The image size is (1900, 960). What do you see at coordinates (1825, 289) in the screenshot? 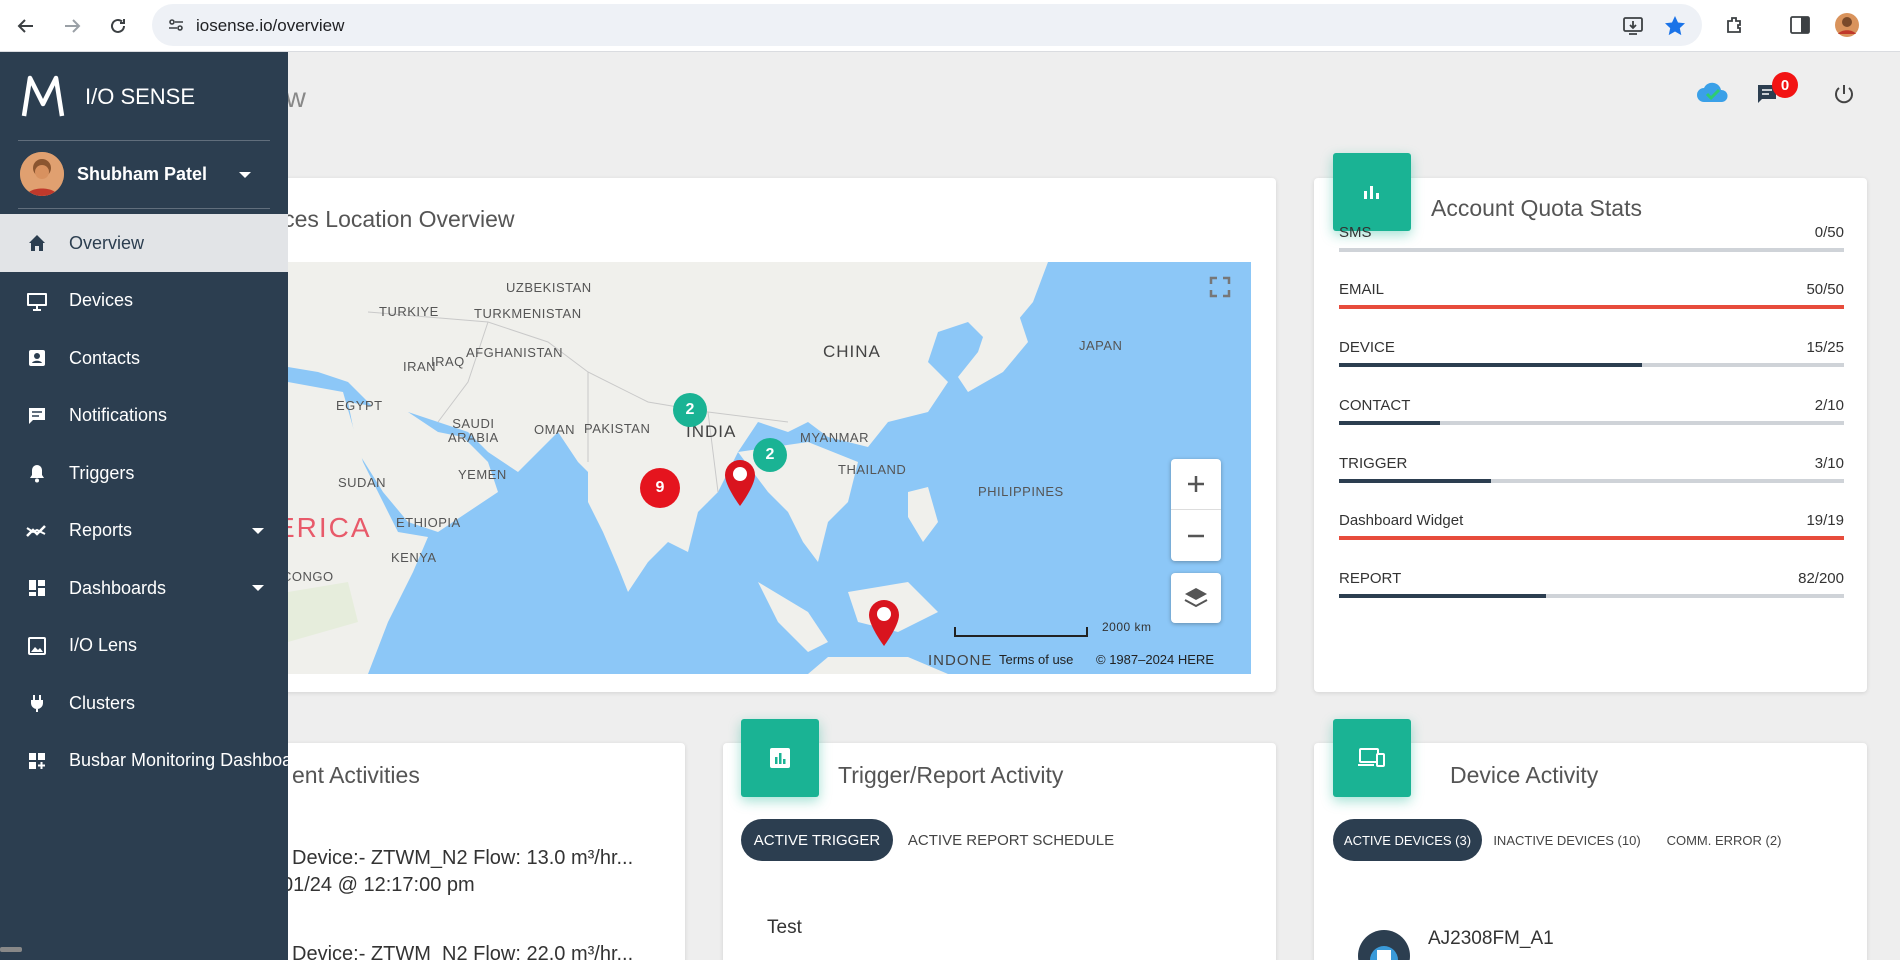
I see `quota-value: 50/50` at bounding box center [1825, 289].